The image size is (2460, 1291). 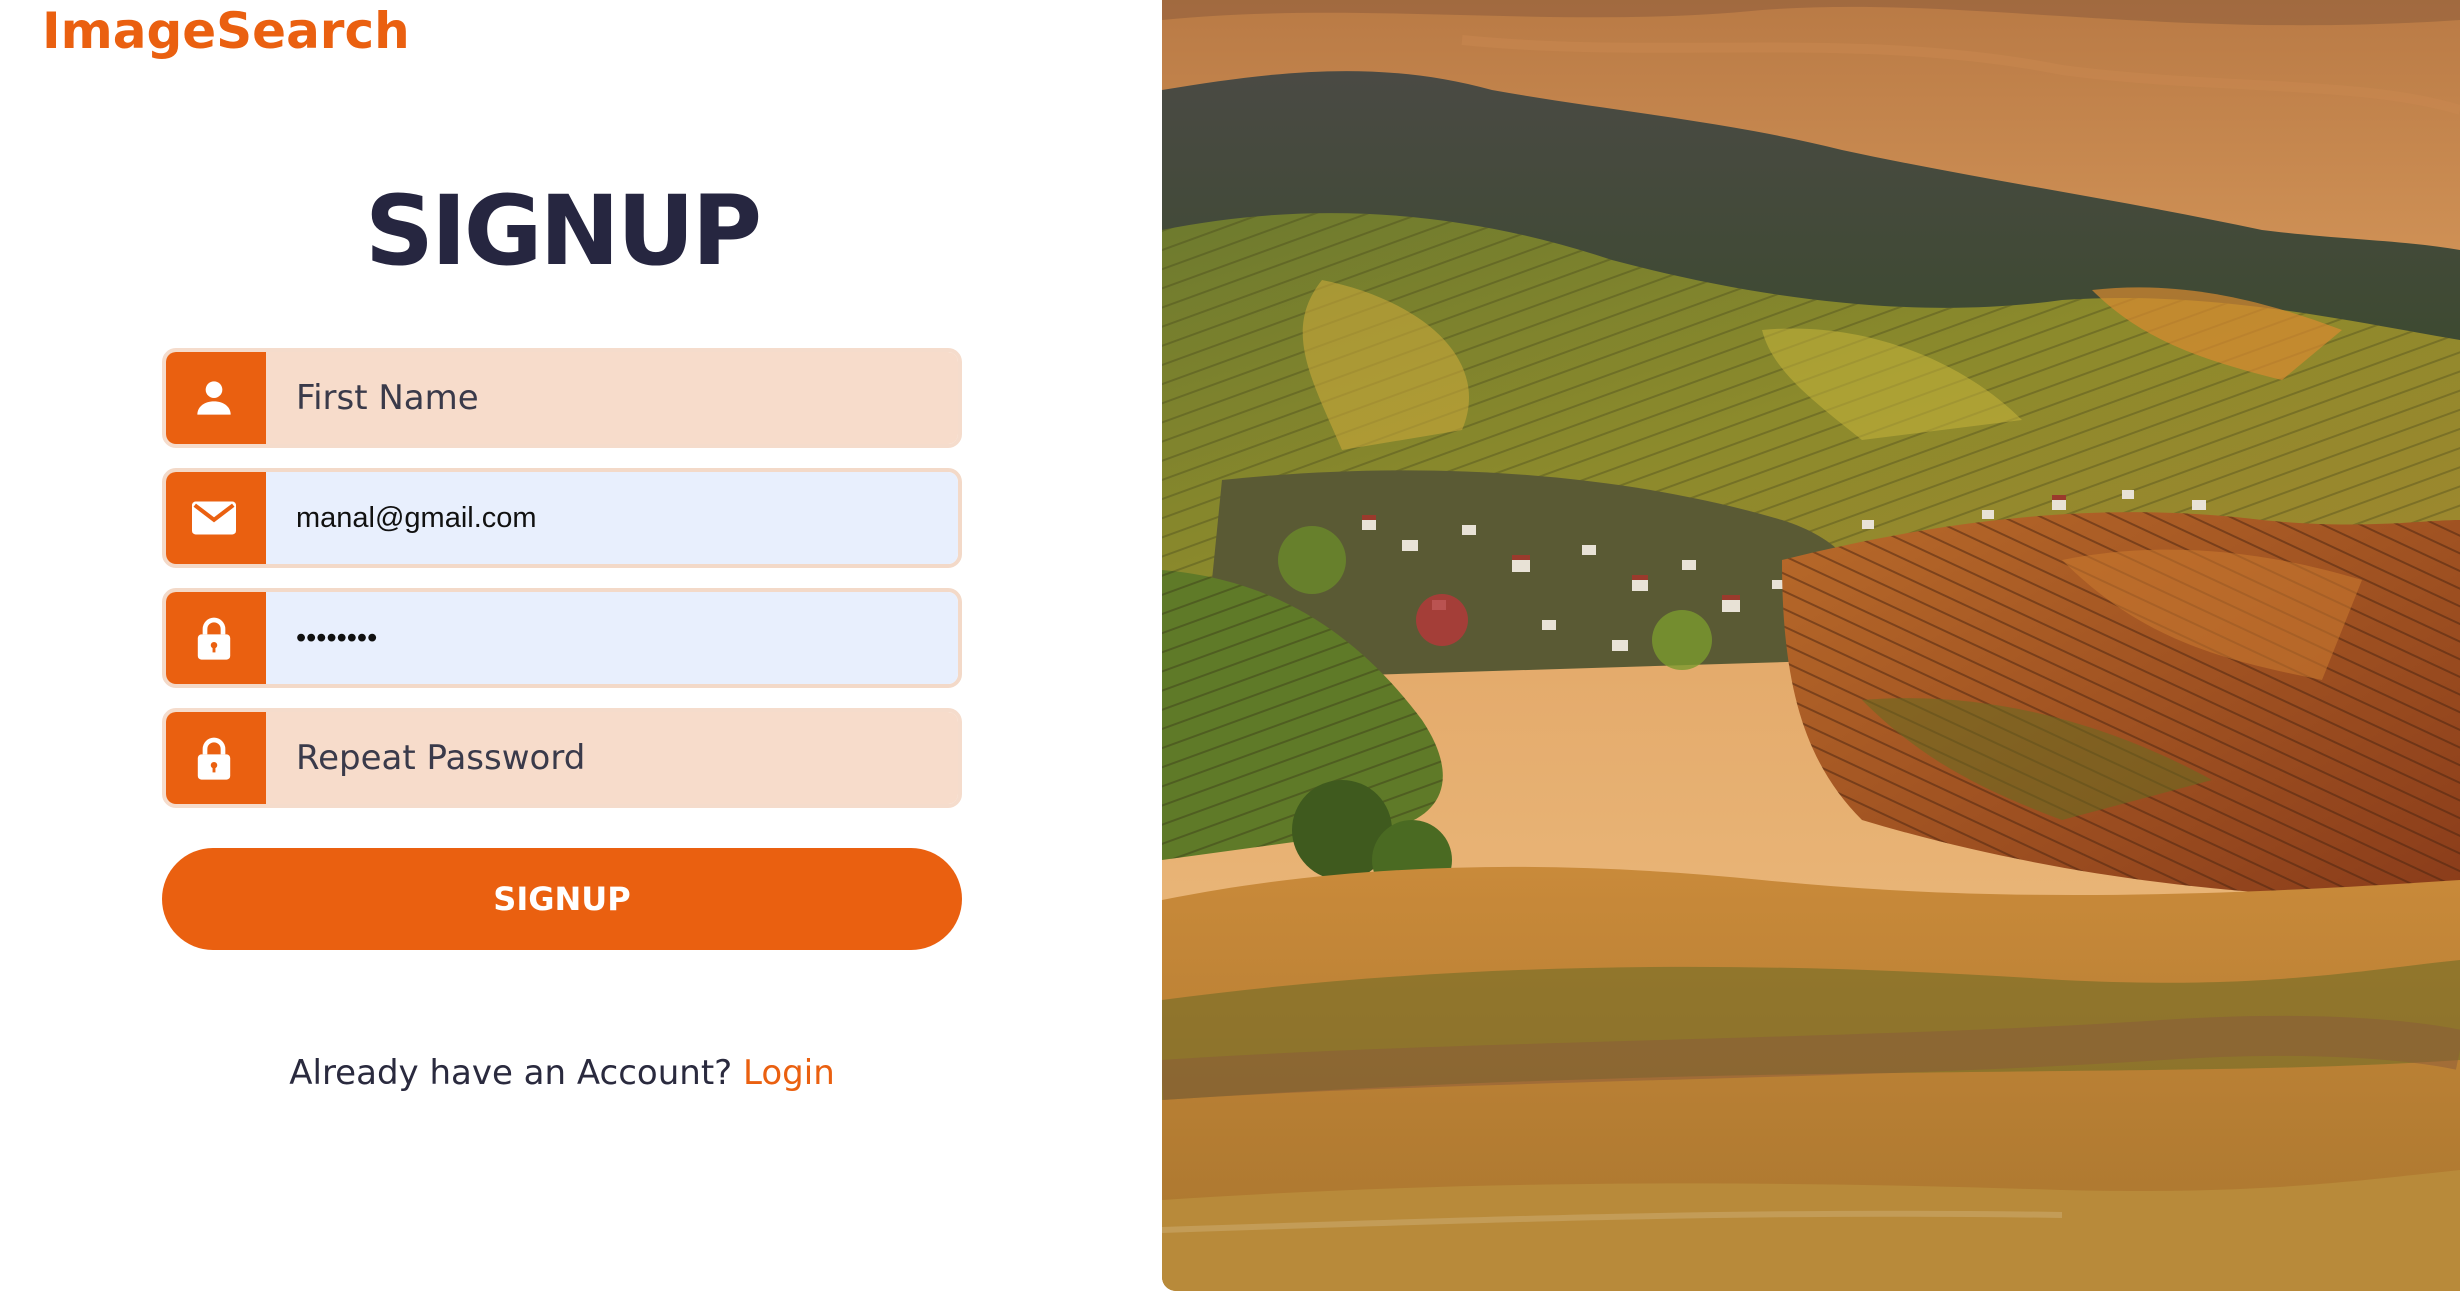 I want to click on login-prompt: Already have an Account? Login, so click(x=562, y=1073).